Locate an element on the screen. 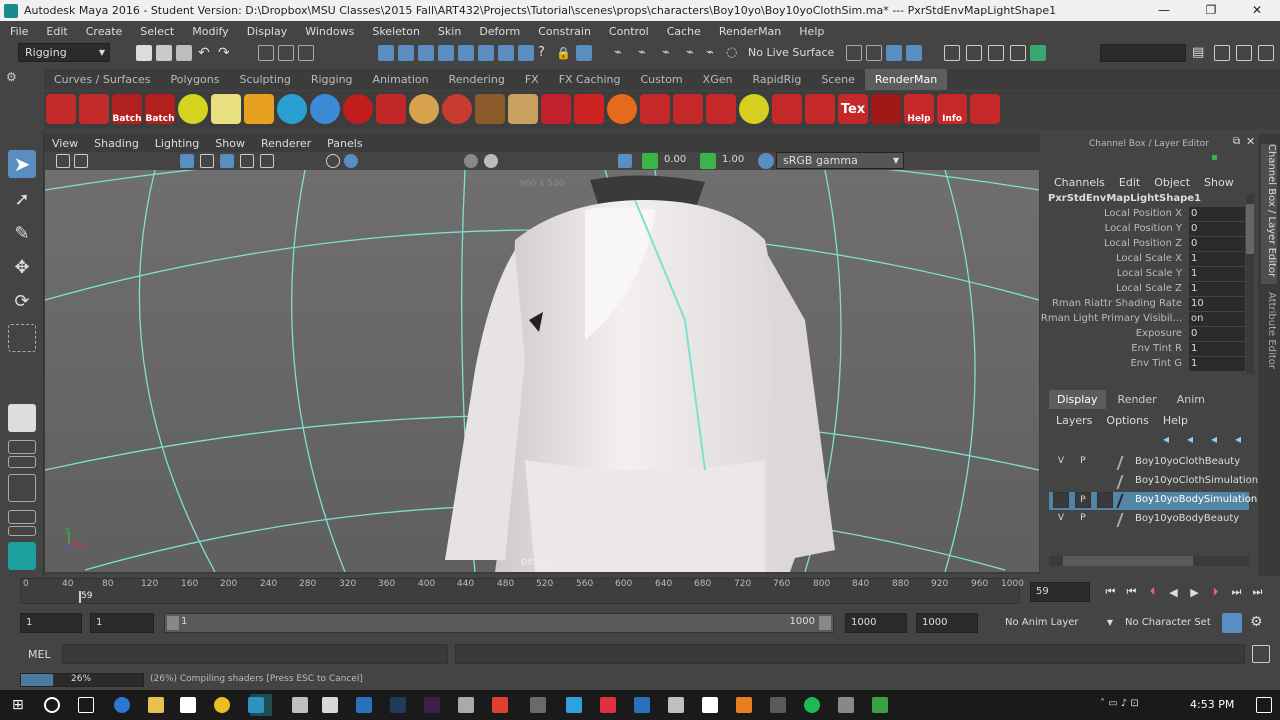 Image resolution: width=1280 pixels, height=720 pixels. after-effects-icon is located at coordinates (432, 705).